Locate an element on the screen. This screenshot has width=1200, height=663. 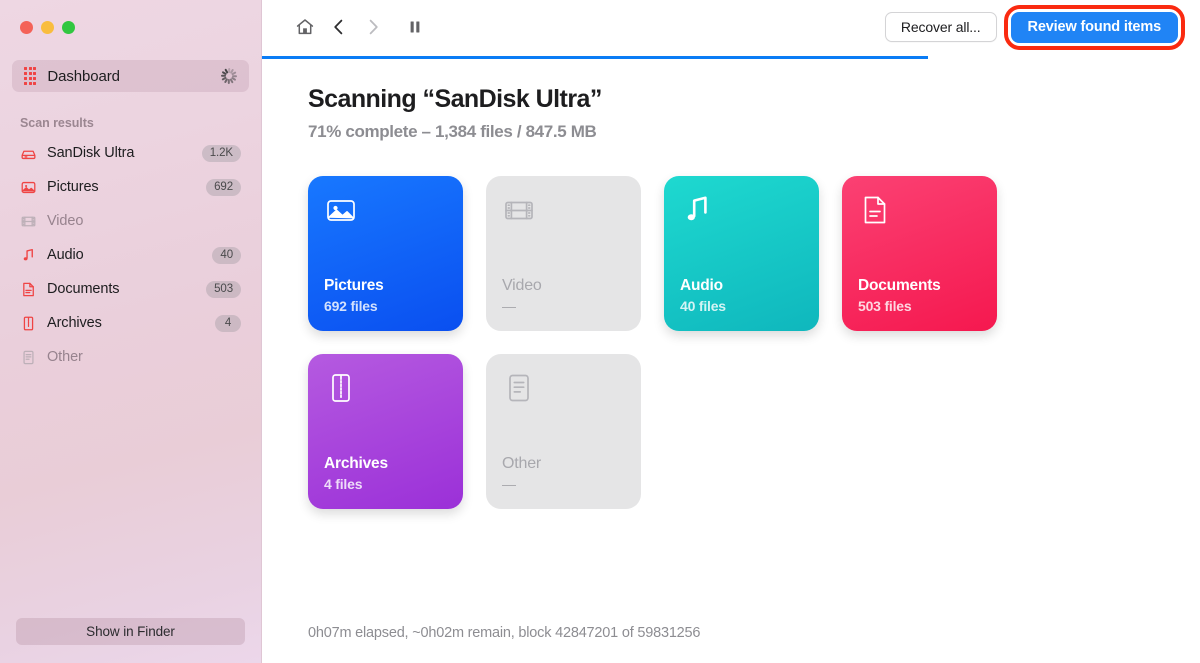
card-count: 503 files is located at coordinates (885, 306).